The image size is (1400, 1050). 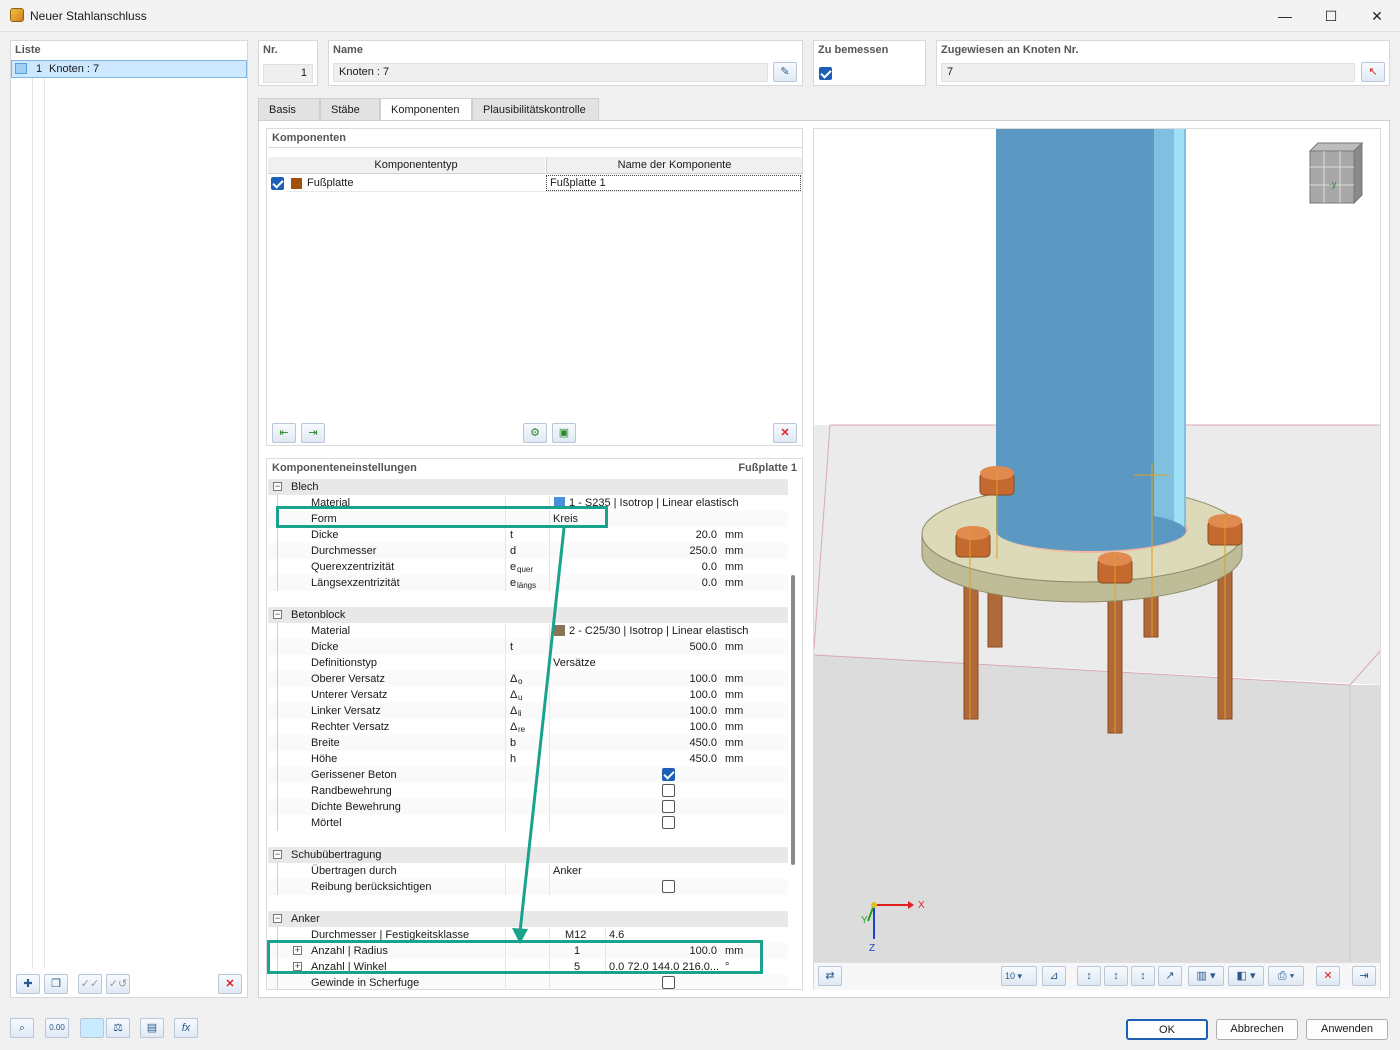 What do you see at coordinates (1206, 976) in the screenshot?
I see `display-mode-dropdown: ▥ ▾` at bounding box center [1206, 976].